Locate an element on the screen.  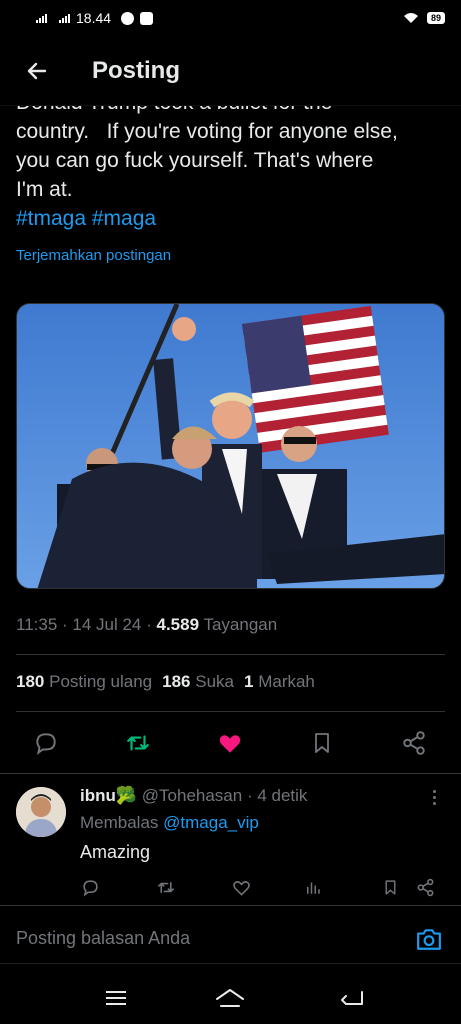
bookmarks-stat: 1 Markah is located at coordinates (279, 682).